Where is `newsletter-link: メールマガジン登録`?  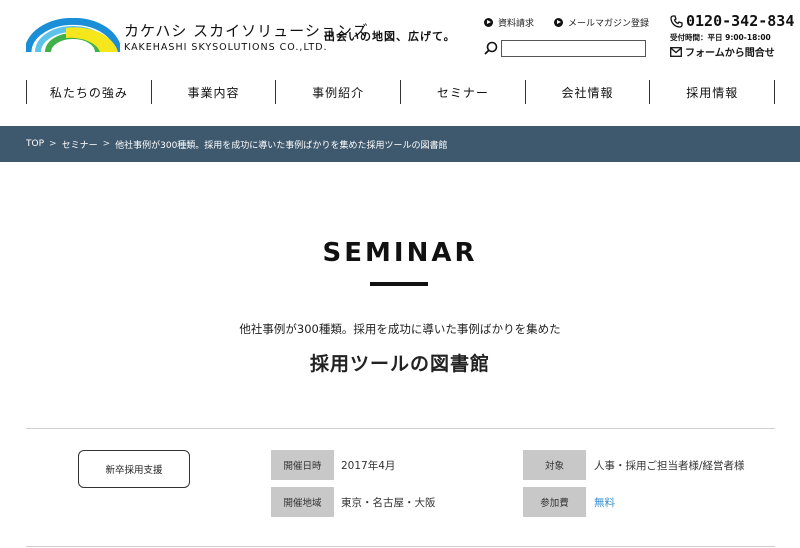 newsletter-link: メールマガジン登録 is located at coordinates (601, 22).